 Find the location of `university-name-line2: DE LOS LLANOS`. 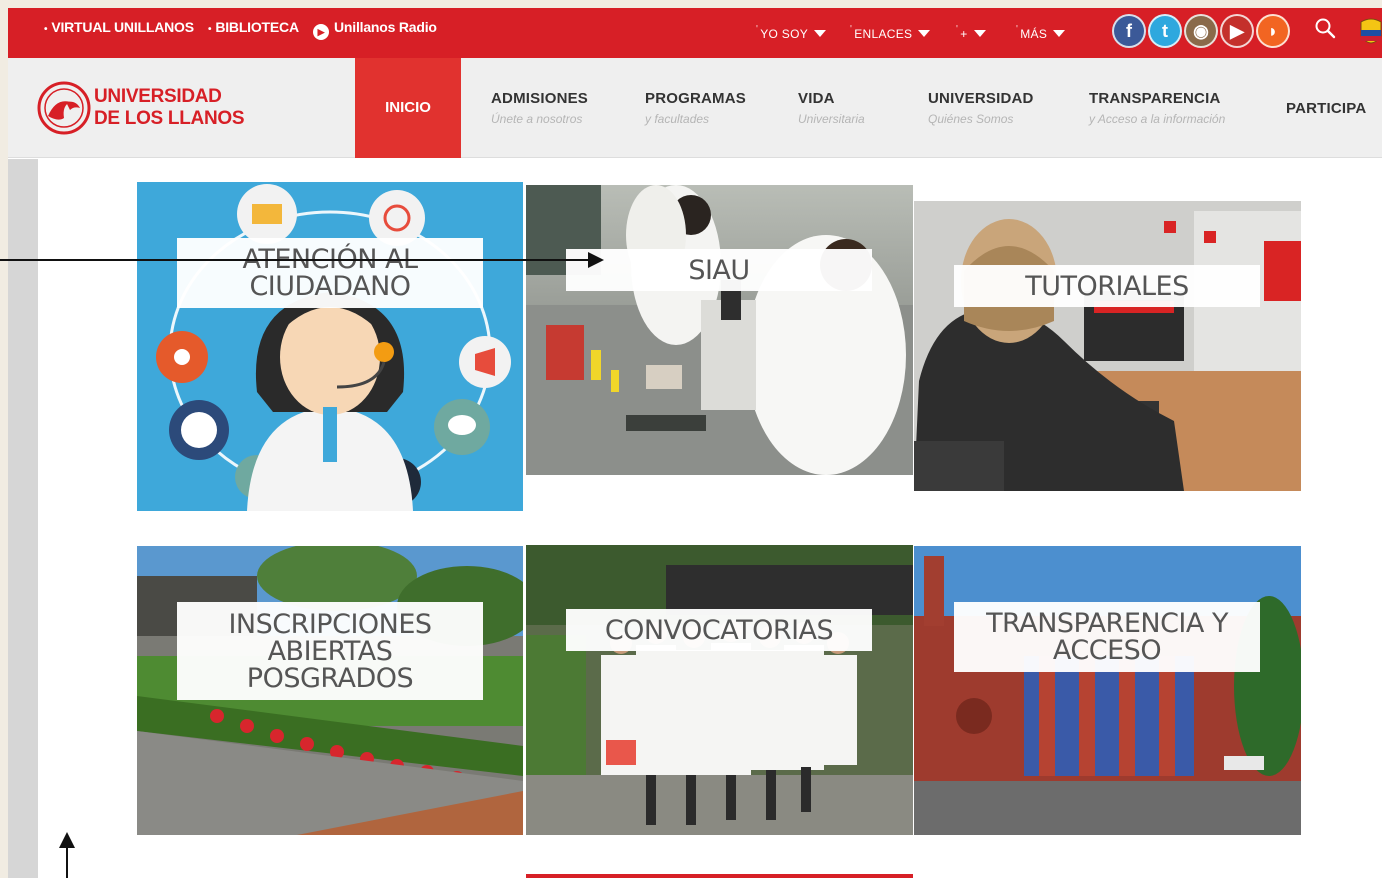

university-name-line2: DE LOS LLANOS is located at coordinates (169, 118).